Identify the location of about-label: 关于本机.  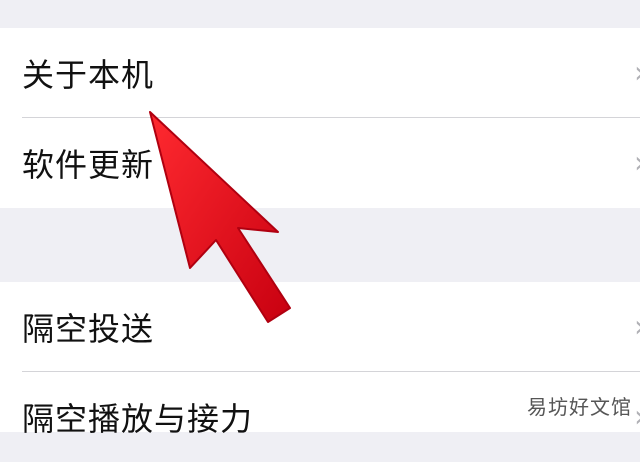
(88, 75).